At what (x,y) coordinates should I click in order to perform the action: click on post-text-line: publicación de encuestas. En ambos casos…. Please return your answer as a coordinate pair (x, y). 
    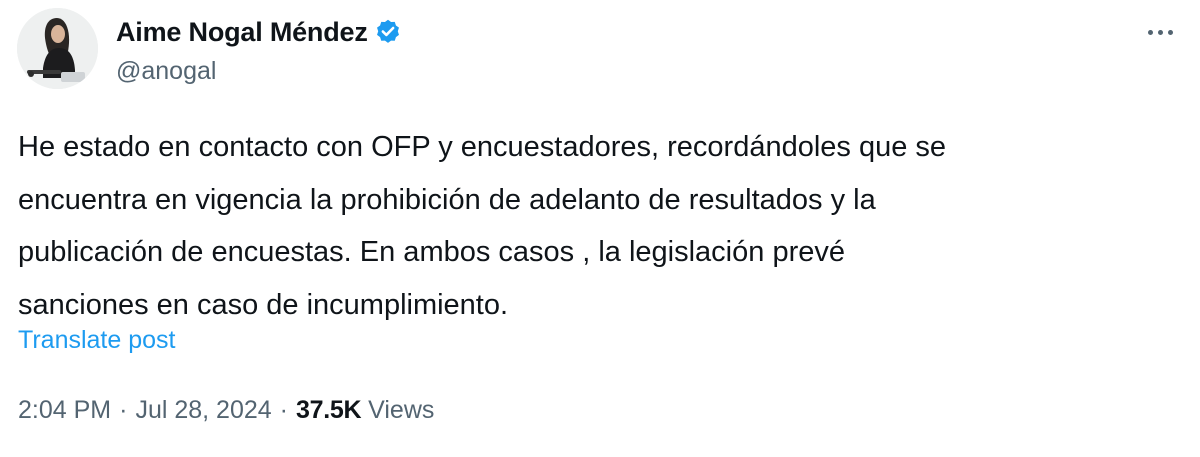
    Looking at the image, I should click on (431, 252).